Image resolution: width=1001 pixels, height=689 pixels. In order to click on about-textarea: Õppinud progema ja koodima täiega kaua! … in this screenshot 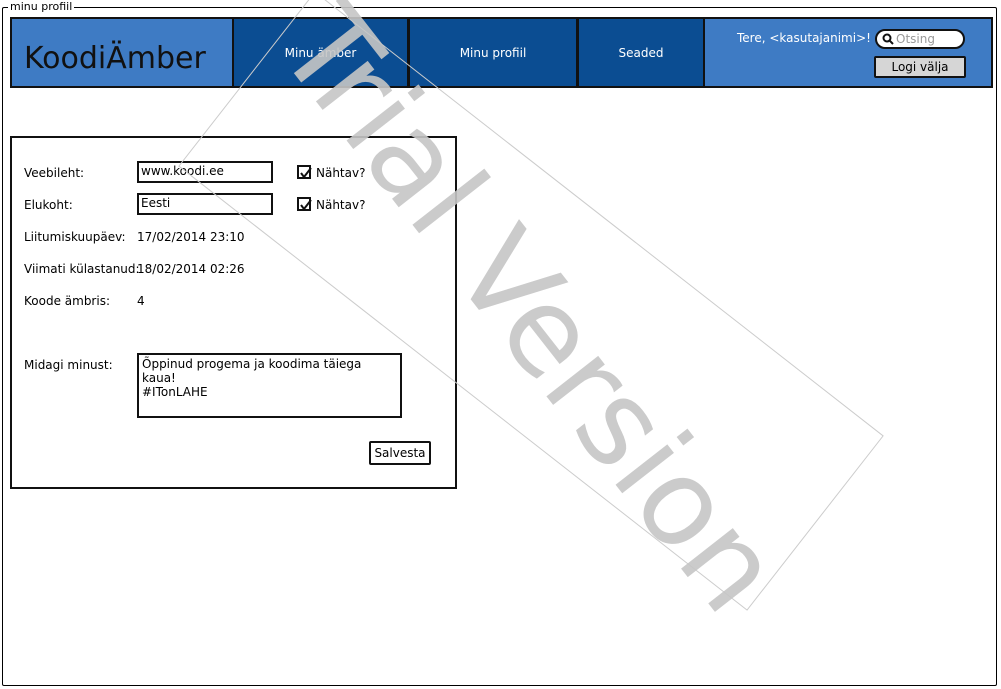, I will do `click(269, 385)`.